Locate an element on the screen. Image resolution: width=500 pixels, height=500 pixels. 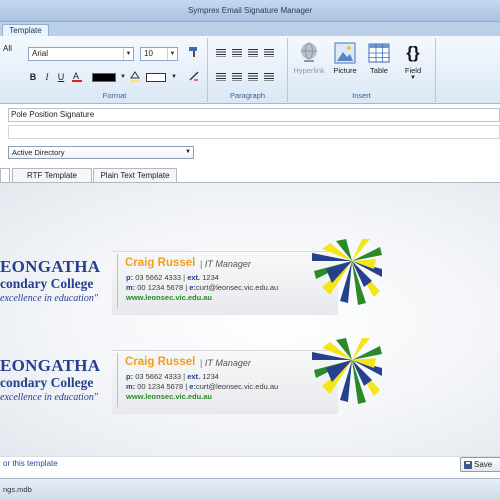
tab-html is located at coordinates (5, 175).